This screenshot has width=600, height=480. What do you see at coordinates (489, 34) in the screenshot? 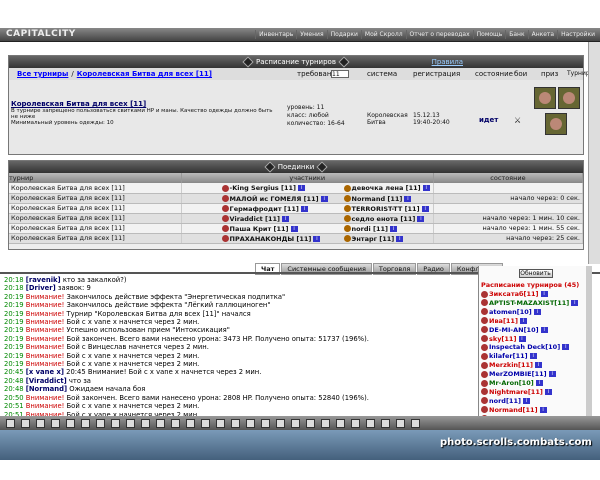
I see `top-menu-item: Помощь` at bounding box center [489, 34].